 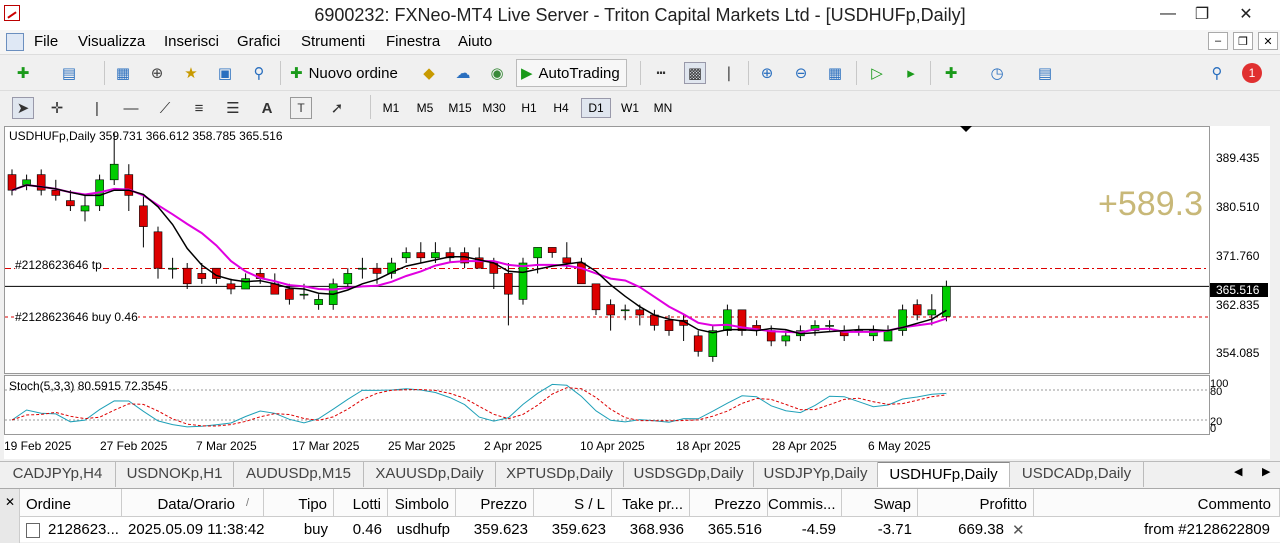 I want to click on col-ordine: Ordine, so click(x=71, y=503).